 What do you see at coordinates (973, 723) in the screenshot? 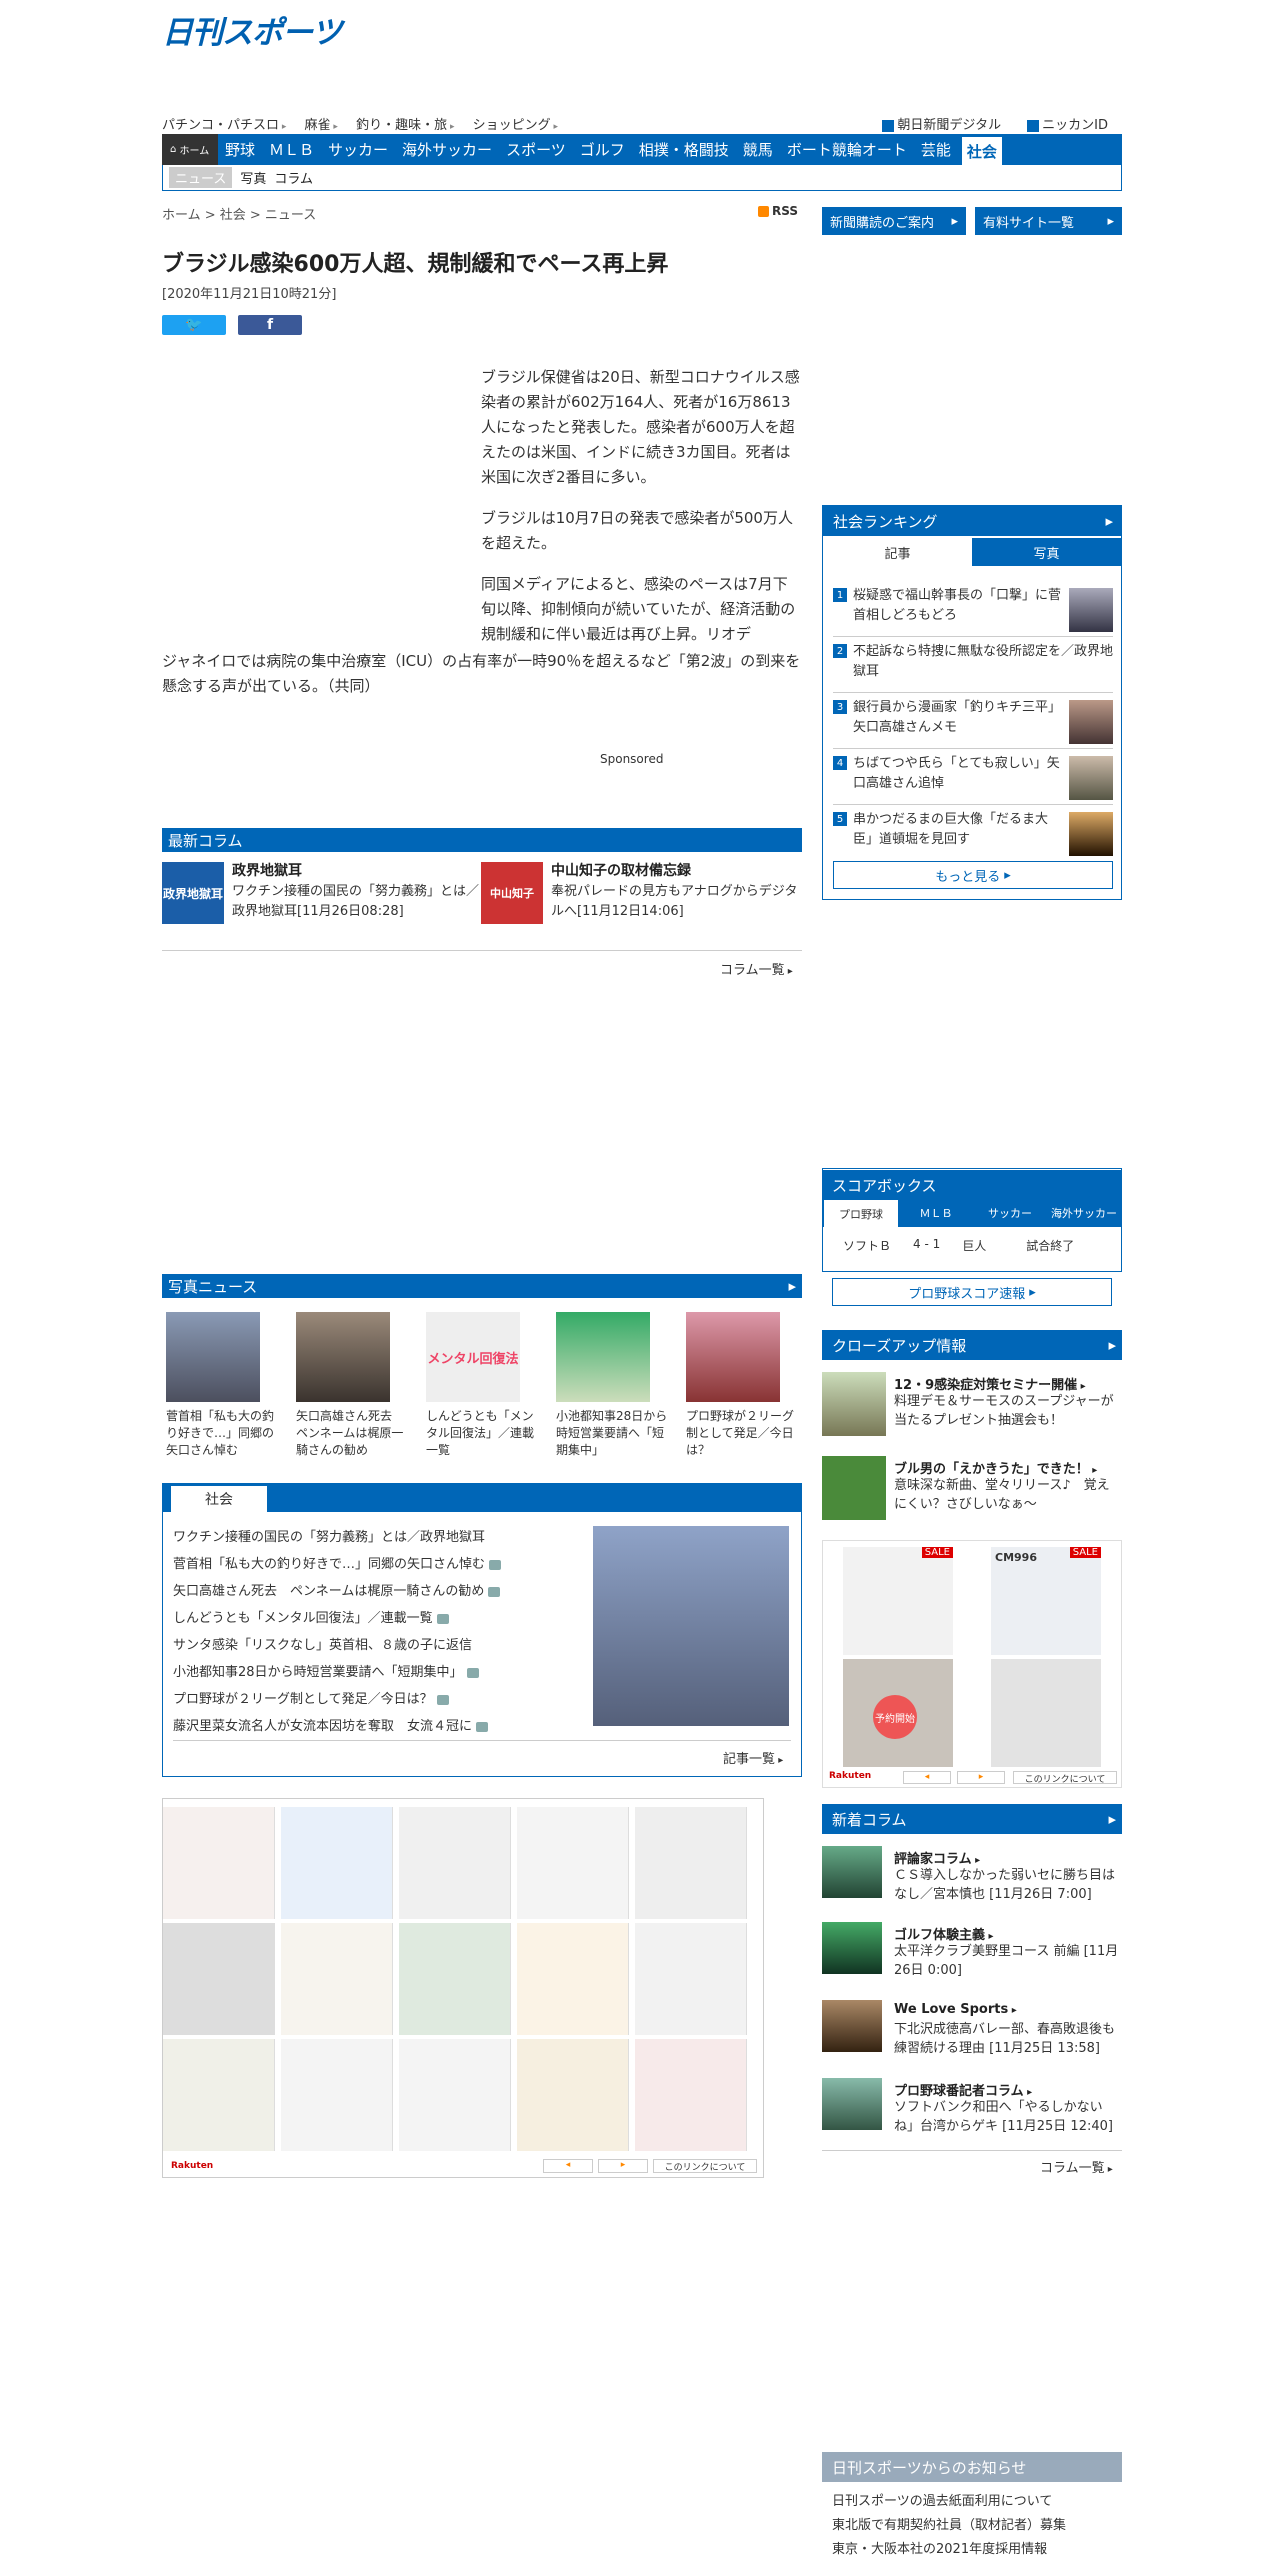
I see `ranking-item: 3 銀行員から漫画家「釣りキチ三平」矢口高雄さんメモ` at bounding box center [973, 723].